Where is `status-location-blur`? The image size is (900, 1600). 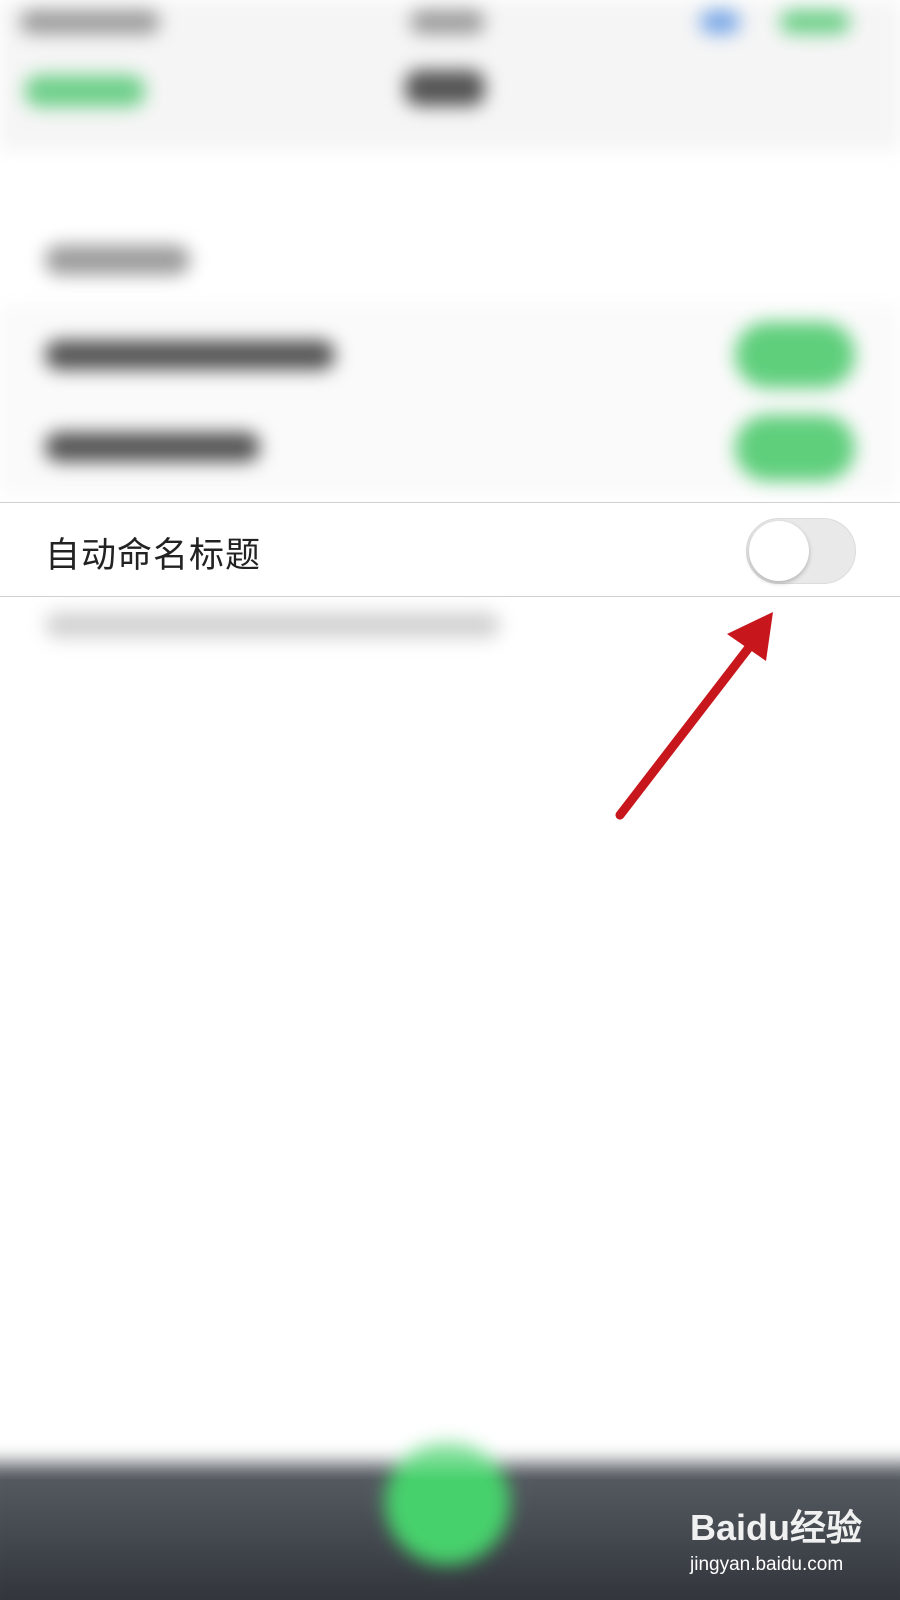 status-location-blur is located at coordinates (720, 22).